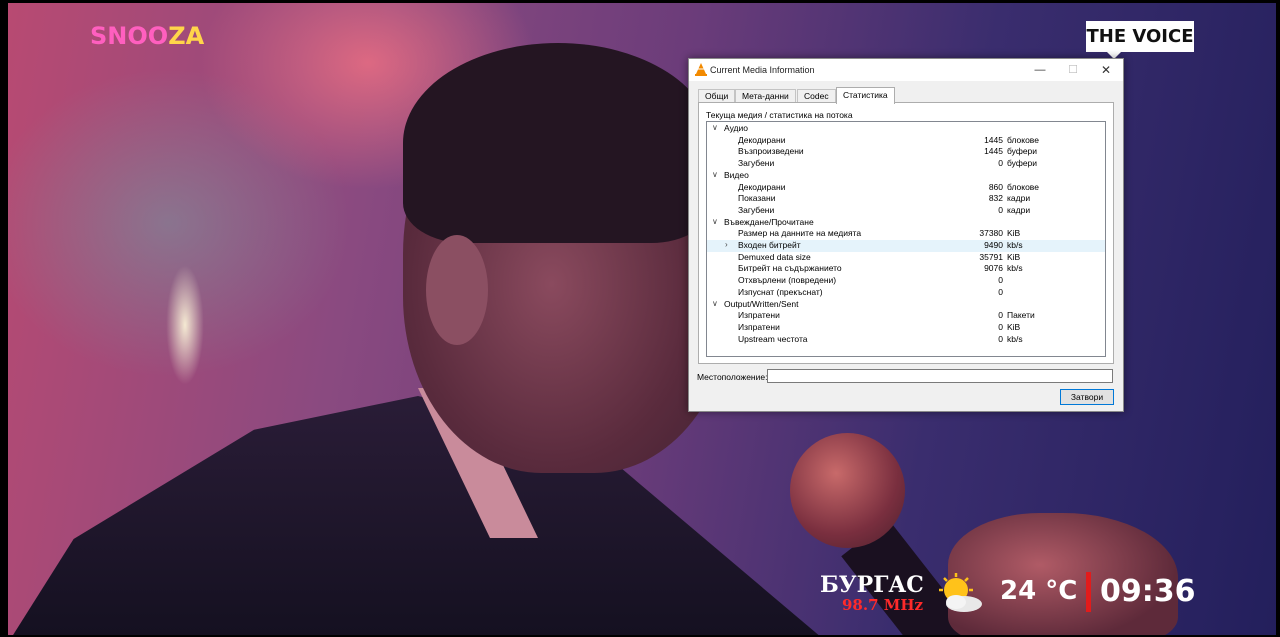 Image resolution: width=1280 pixels, height=637 pixels. I want to click on tree-row: Изпратени 0 KiB, so click(906, 328).